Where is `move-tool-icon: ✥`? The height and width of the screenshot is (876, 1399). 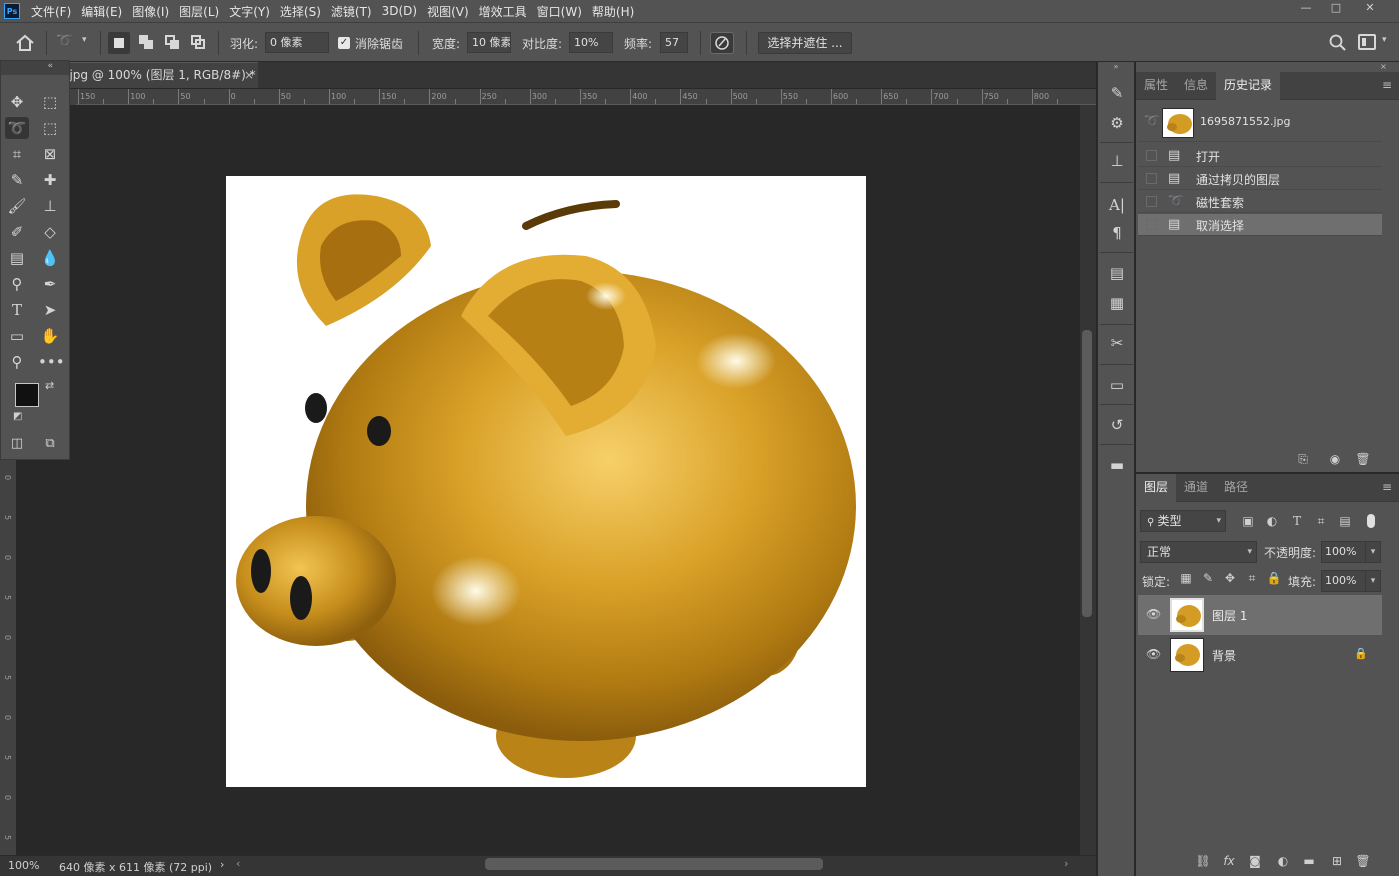 move-tool-icon: ✥ is located at coordinates (17, 102).